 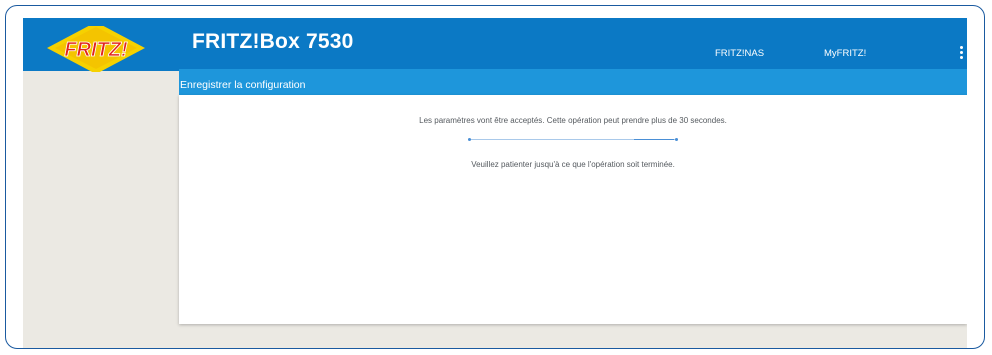 I want to click on nav-myfritz-link: MyFRITZ!, so click(x=845, y=53).